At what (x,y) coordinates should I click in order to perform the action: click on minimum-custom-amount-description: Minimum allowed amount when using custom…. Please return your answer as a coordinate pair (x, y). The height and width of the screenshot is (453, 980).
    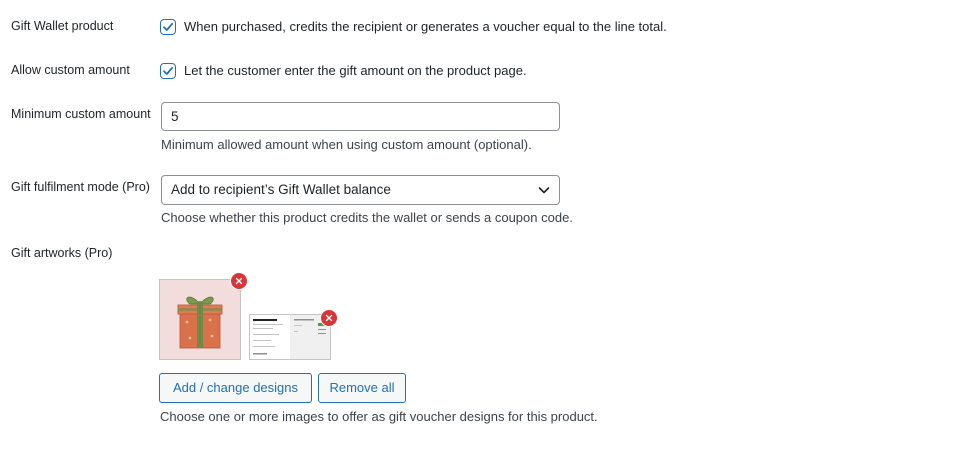
    Looking at the image, I should click on (346, 144).